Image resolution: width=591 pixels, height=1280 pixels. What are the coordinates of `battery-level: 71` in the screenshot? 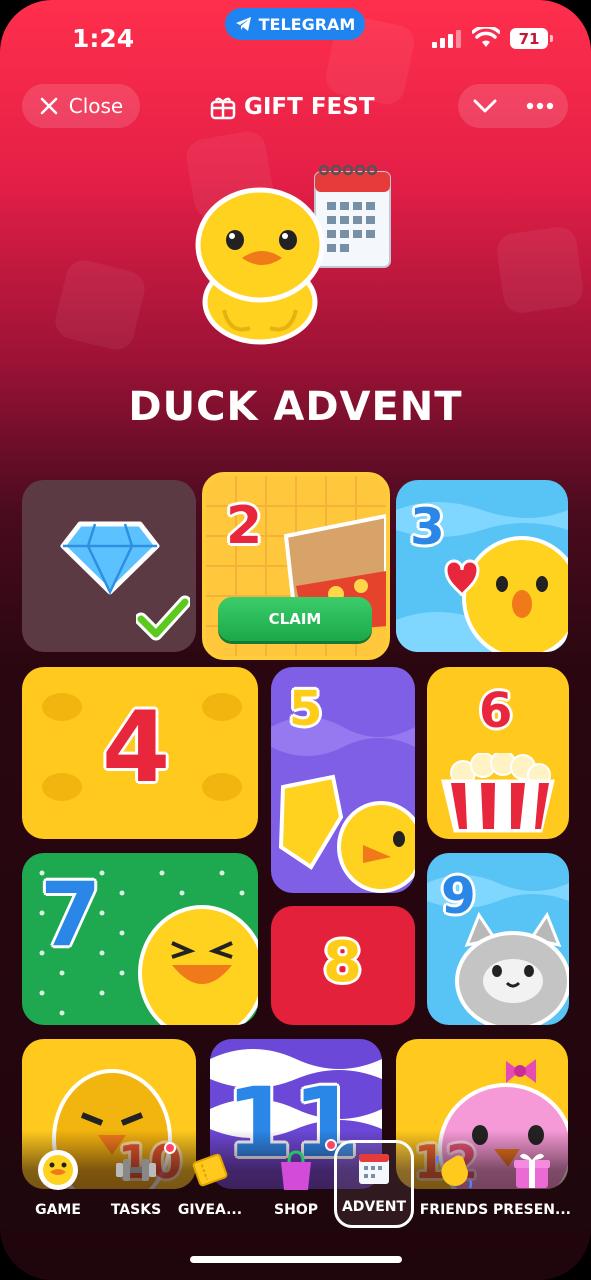 It's located at (529, 38).